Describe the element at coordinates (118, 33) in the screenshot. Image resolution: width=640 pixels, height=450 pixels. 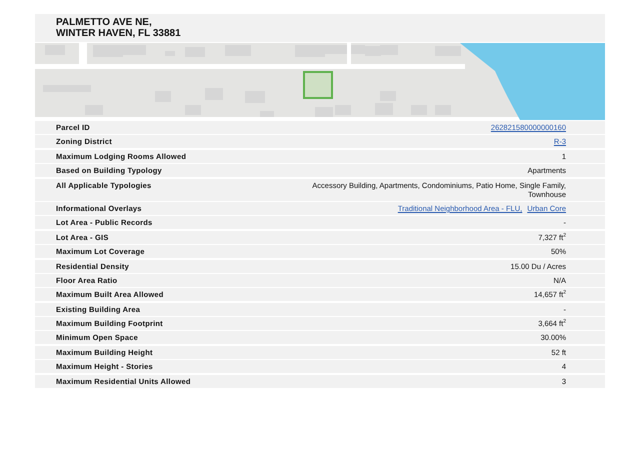
I see `address-line: WINTER HAVEN, FL 33881` at that location.